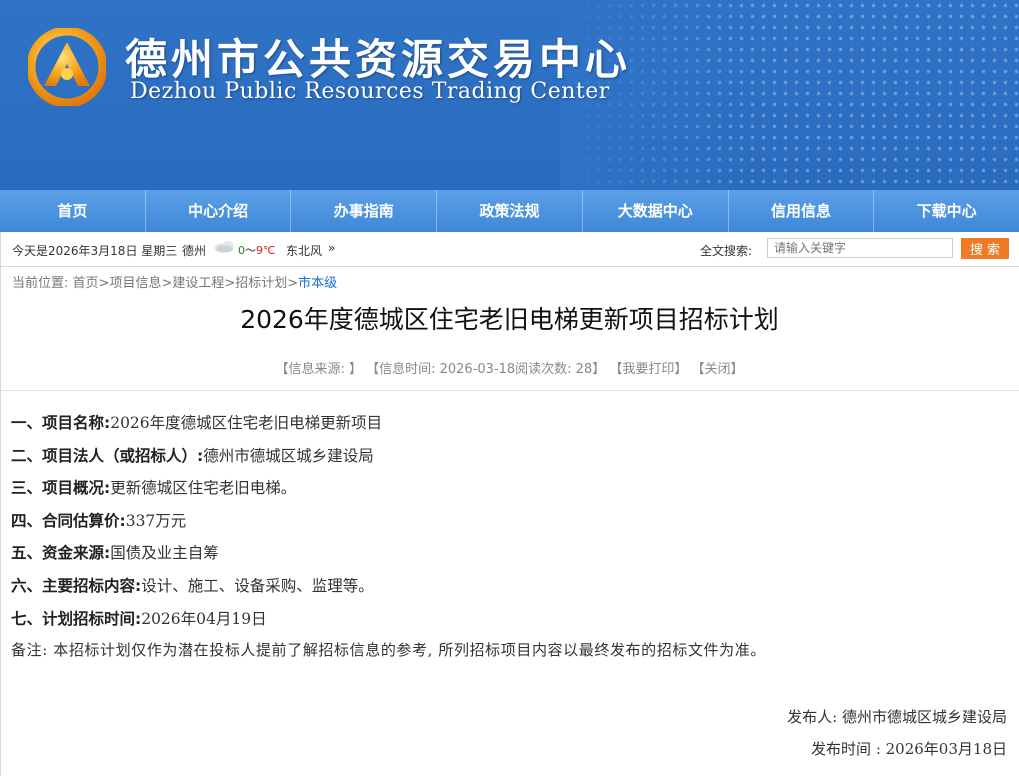  What do you see at coordinates (266, 250) in the screenshot?
I see `temp-high: 9℃` at bounding box center [266, 250].